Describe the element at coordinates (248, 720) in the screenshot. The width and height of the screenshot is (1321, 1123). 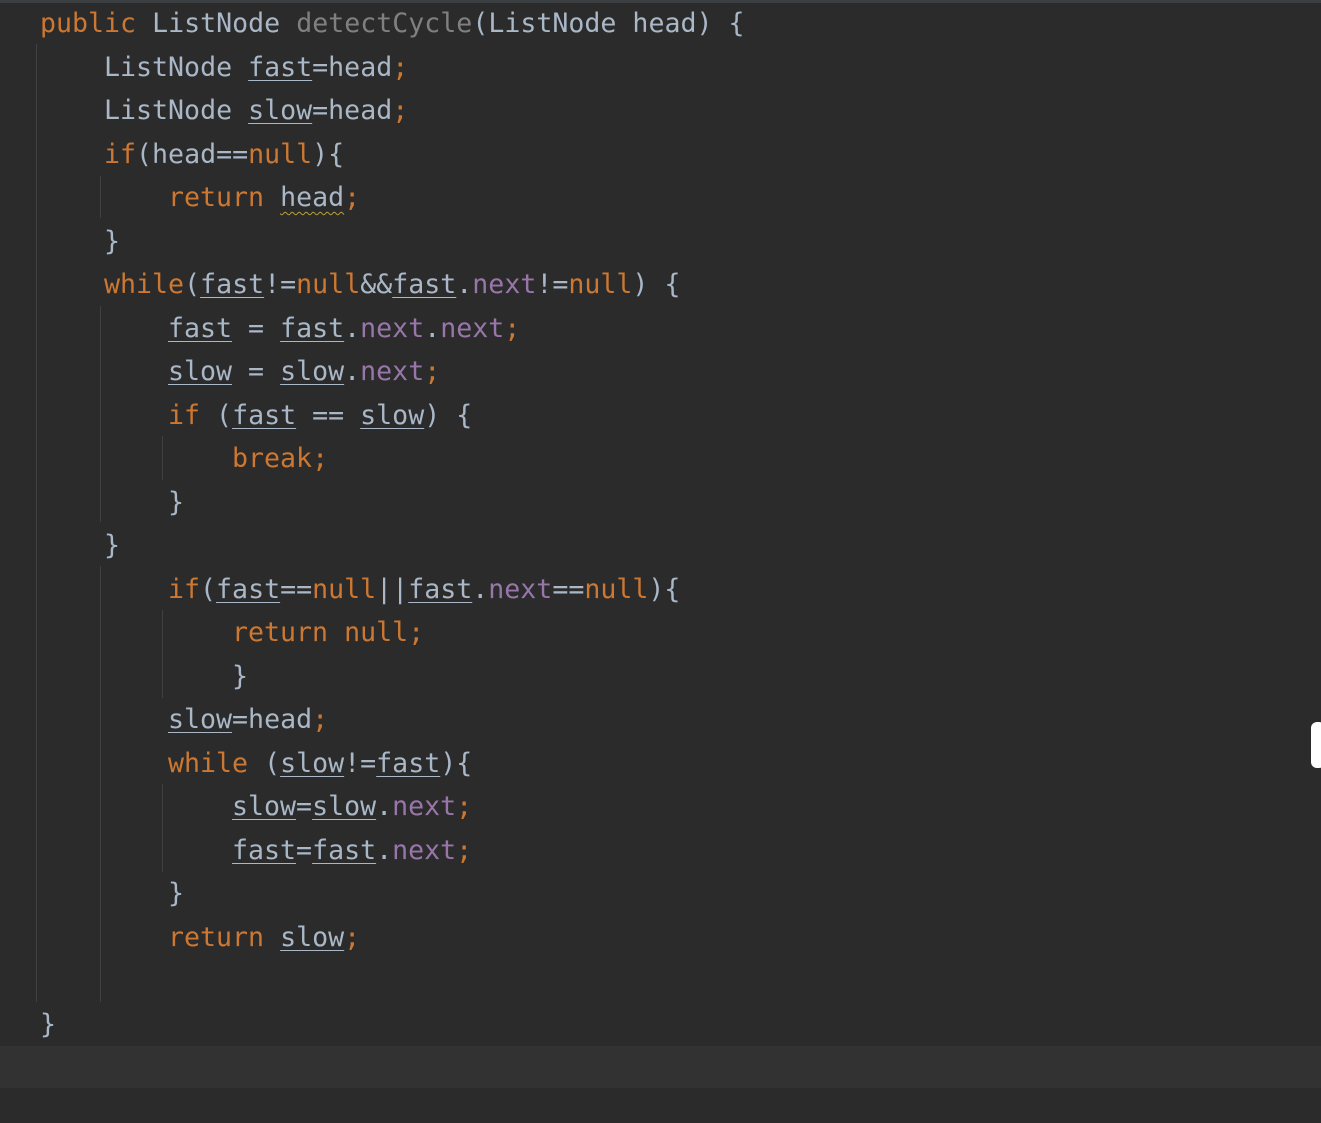
I see `code-line: slow=head;` at that location.